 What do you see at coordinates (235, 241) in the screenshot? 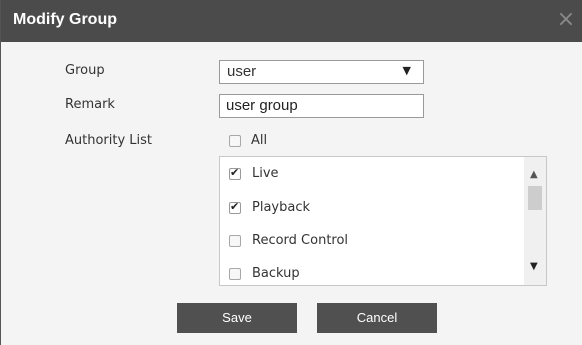
I see `record-control-checkbox` at bounding box center [235, 241].